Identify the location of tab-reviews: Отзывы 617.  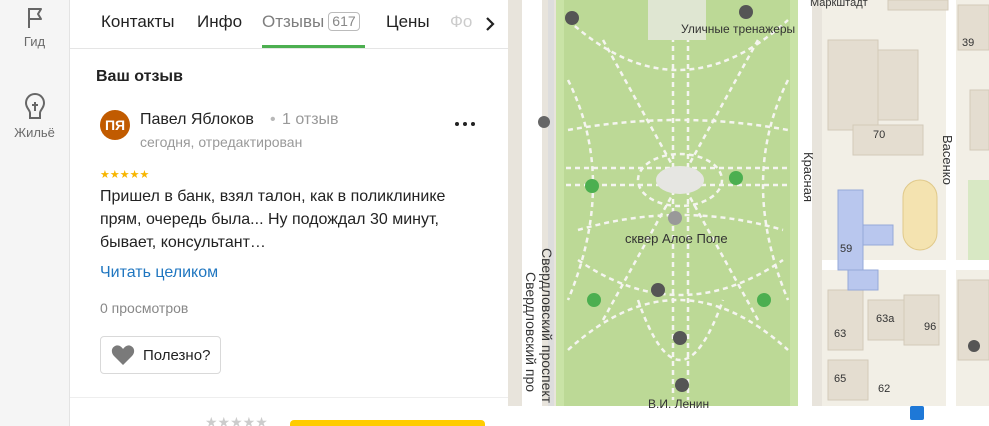
(311, 22).